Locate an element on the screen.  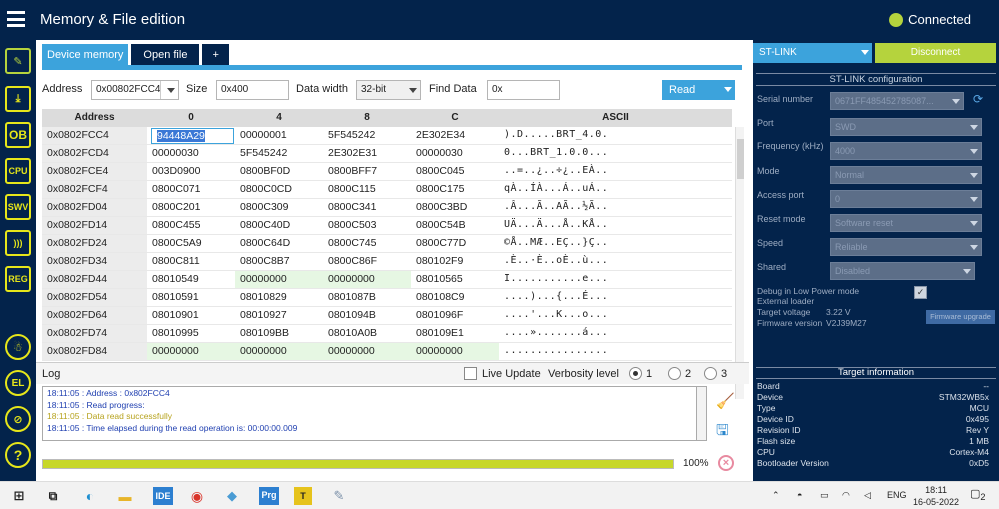
data-cell: 0801094B is located at coordinates (367, 315).